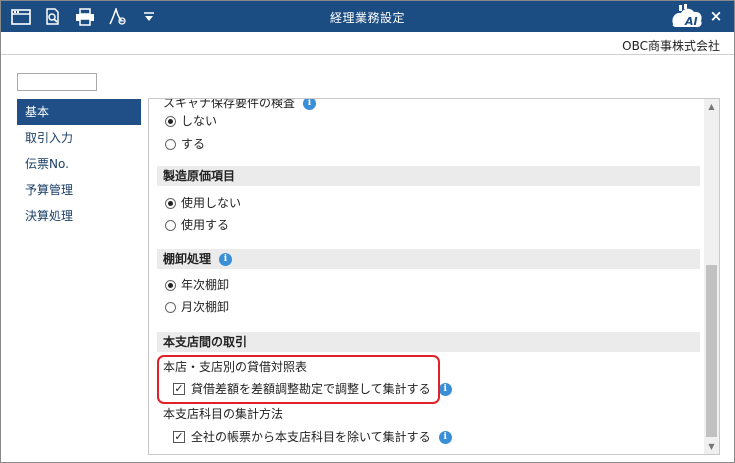  Describe the element at coordinates (711, 446) in the screenshot. I see `scroll-down-icon: ▼` at that location.